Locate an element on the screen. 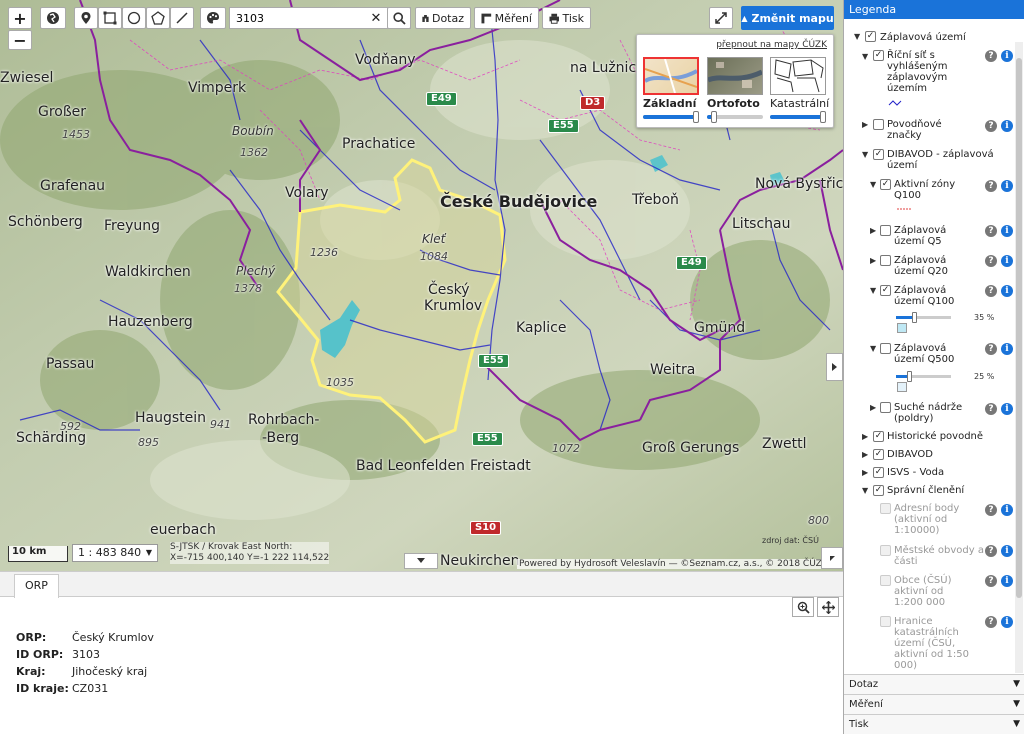  zoom-out-button: − is located at coordinates (20, 40).